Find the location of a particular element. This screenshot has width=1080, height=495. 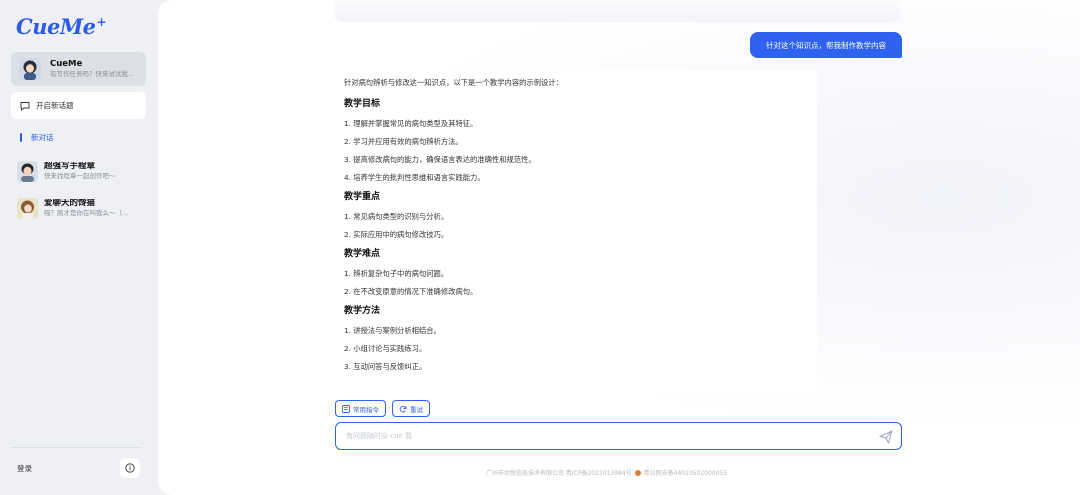

send-icon is located at coordinates (886, 437).